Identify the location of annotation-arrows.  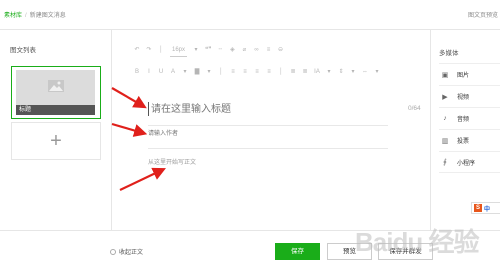
(138, 139).